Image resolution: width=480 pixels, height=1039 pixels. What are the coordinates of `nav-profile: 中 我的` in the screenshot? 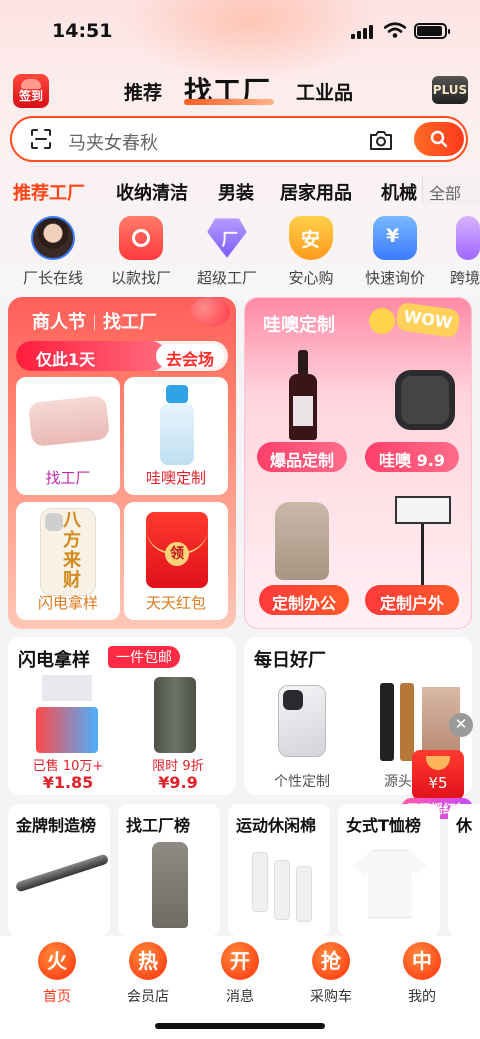 It's located at (422, 974).